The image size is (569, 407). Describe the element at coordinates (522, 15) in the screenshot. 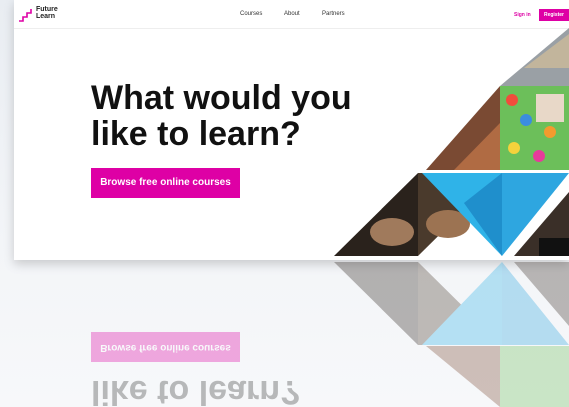

I see `sign-in-link: Sign in` at that location.